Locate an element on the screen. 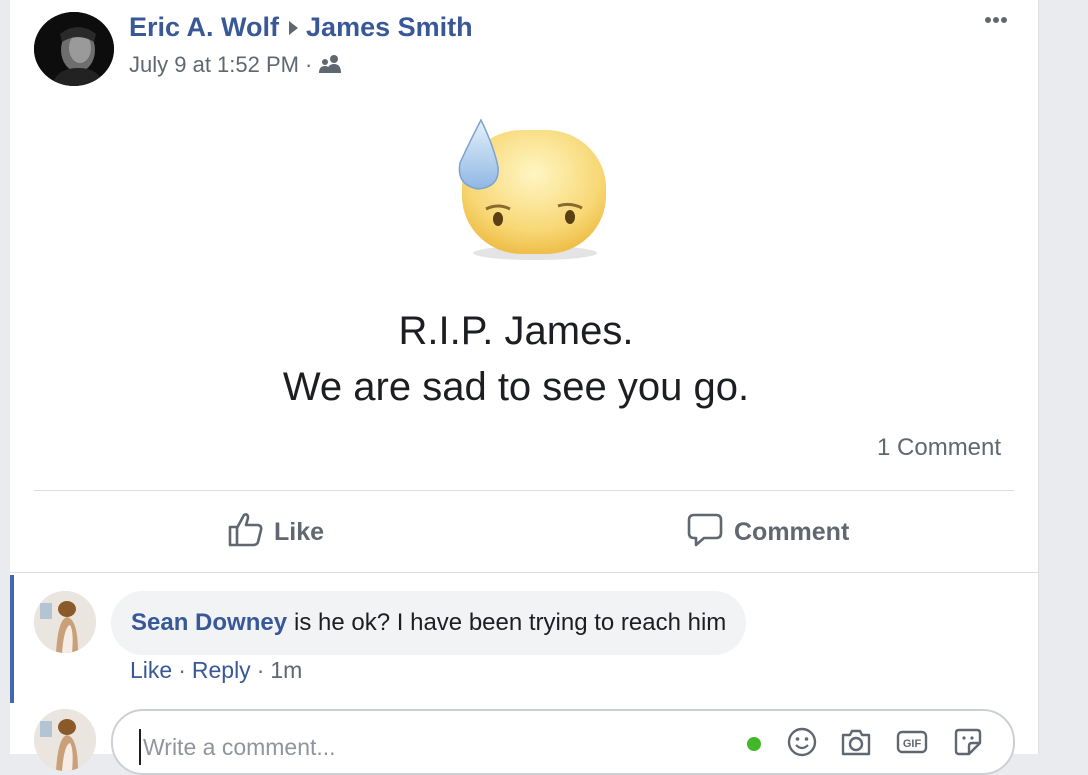  comment-button: Comment is located at coordinates (767, 532).